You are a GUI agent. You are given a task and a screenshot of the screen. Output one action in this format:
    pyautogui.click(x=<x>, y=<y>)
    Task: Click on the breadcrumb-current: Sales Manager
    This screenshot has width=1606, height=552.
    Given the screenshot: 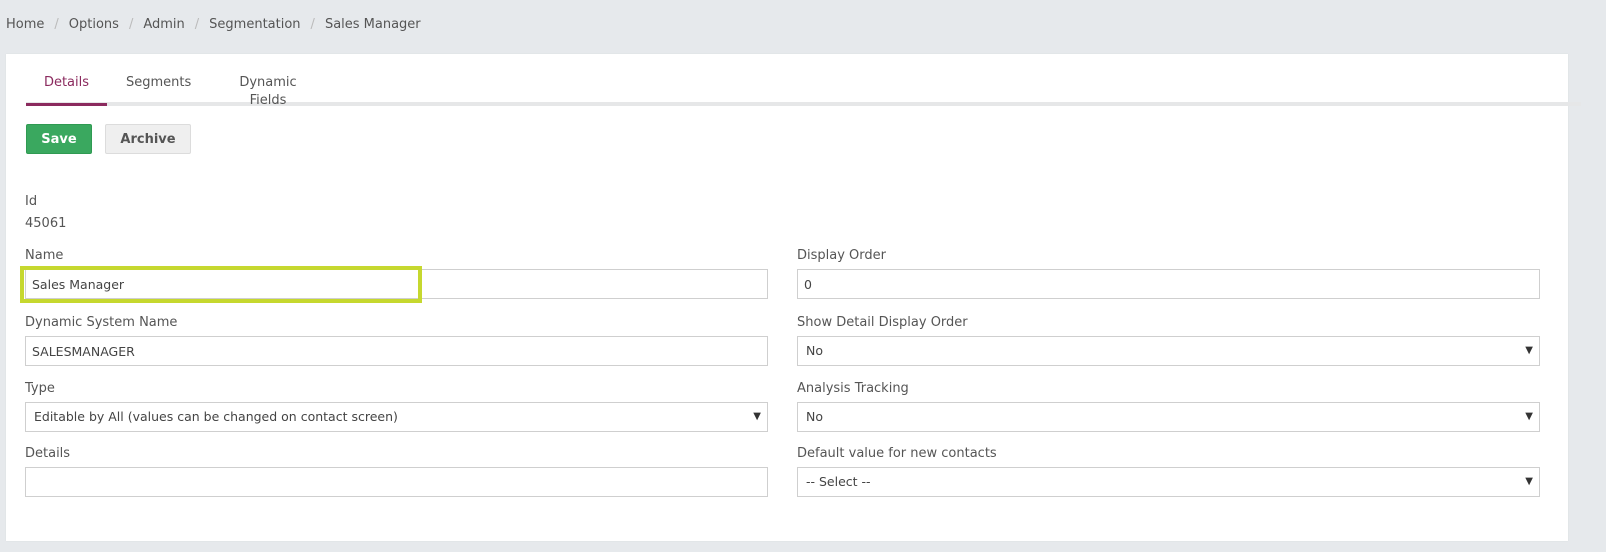 What is the action you would take?
    pyautogui.click(x=372, y=24)
    